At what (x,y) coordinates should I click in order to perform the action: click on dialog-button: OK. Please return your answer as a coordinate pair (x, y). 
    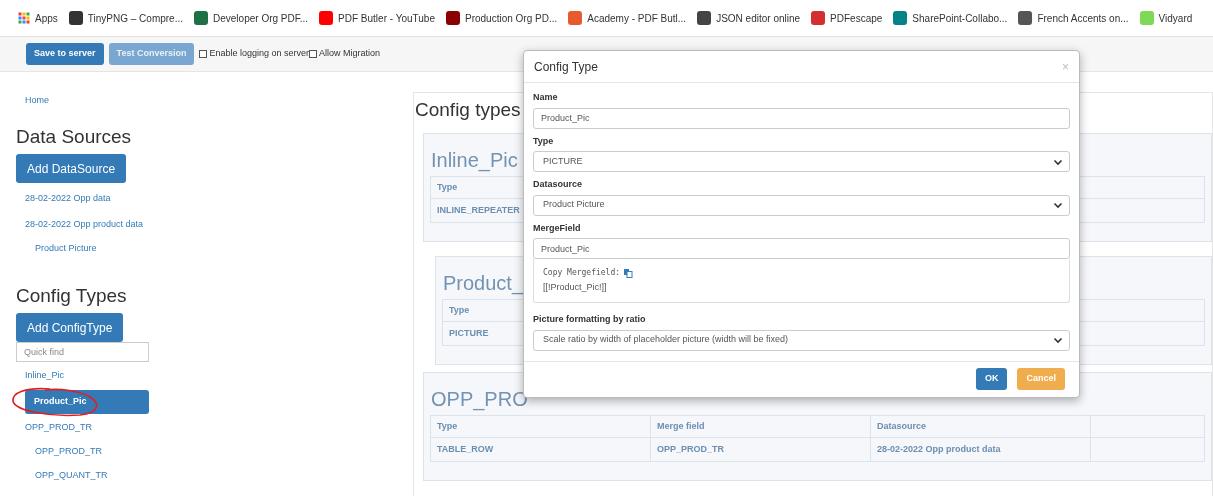
    Looking at the image, I should click on (992, 379).